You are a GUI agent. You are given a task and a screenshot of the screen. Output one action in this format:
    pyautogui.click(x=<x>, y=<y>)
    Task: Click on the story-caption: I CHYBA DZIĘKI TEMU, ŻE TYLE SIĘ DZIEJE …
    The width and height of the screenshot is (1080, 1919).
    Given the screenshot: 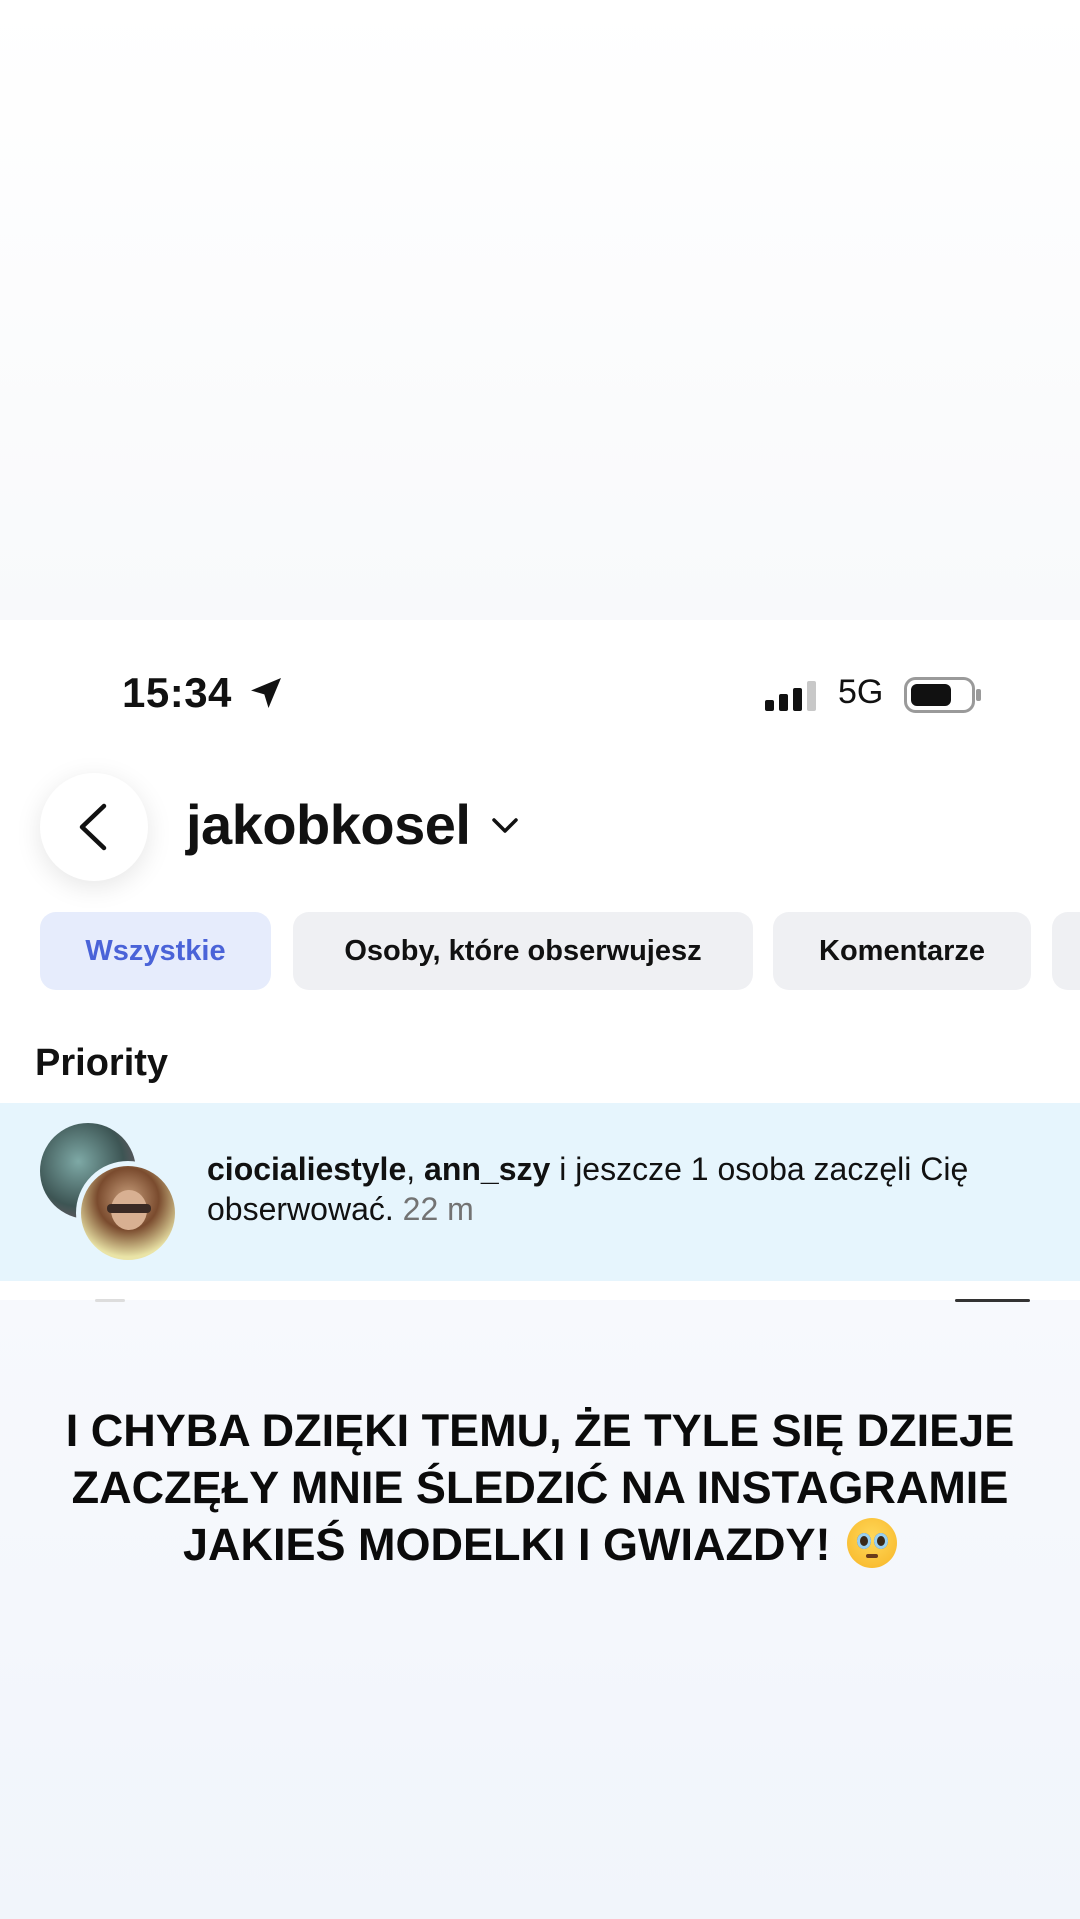 What is the action you would take?
    pyautogui.click(x=540, y=1487)
    